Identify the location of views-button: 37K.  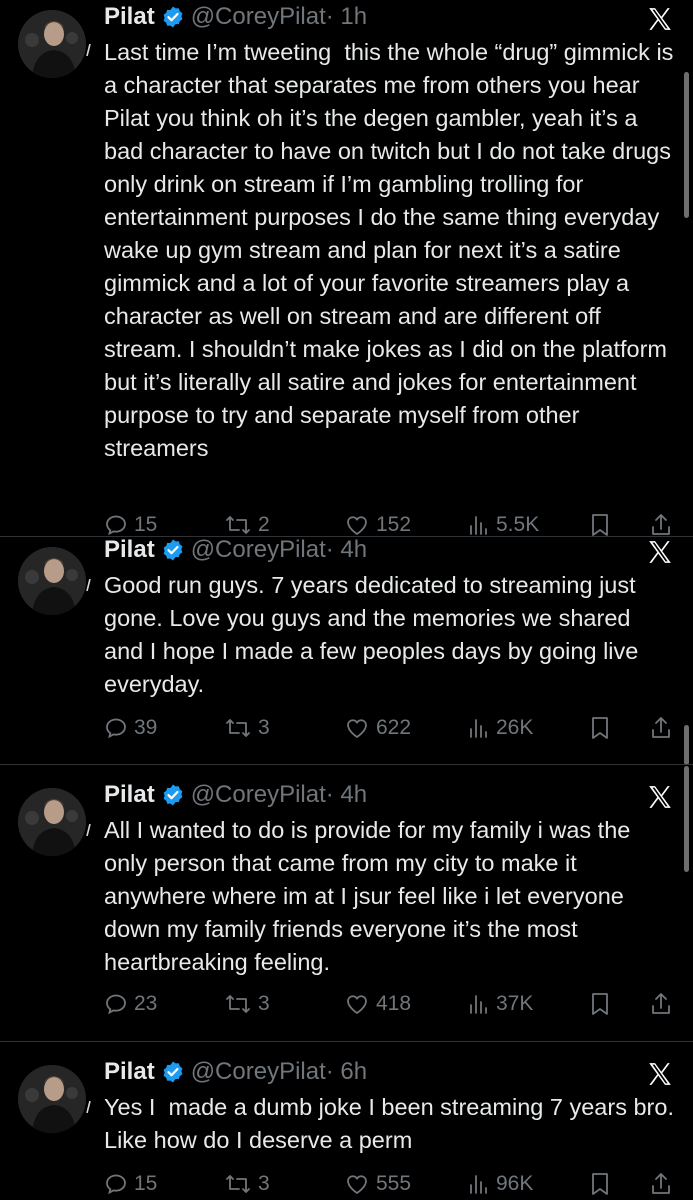
(500, 1004).